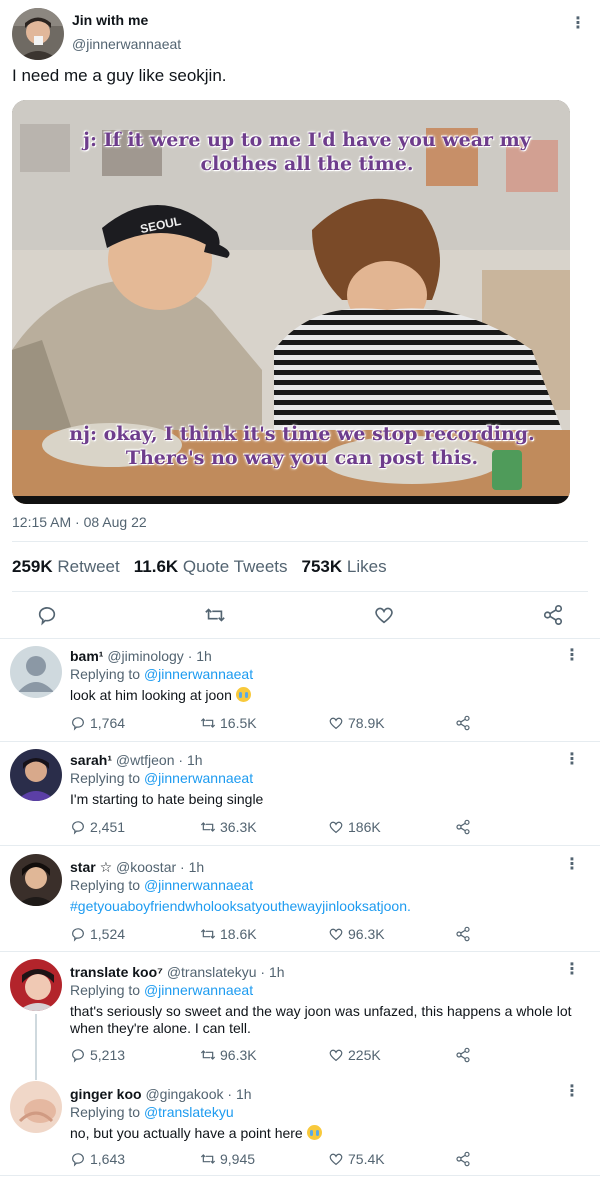 This screenshot has height=1177, width=600. I want to click on likes-stat: 753K Likes, so click(344, 567).